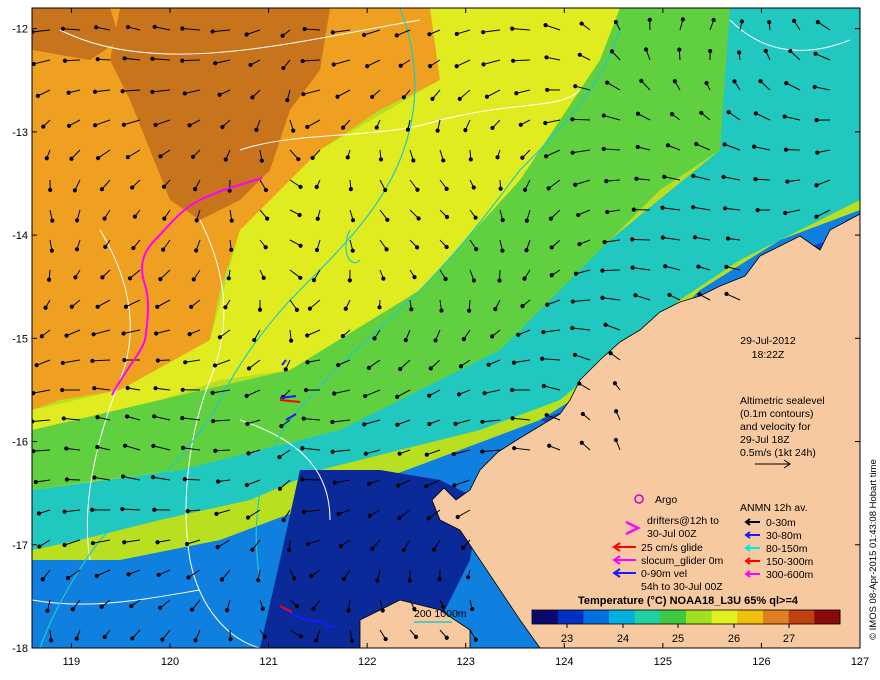  What do you see at coordinates (268, 662) in the screenshot?
I see `lon-tick-label: 121` at bounding box center [268, 662].